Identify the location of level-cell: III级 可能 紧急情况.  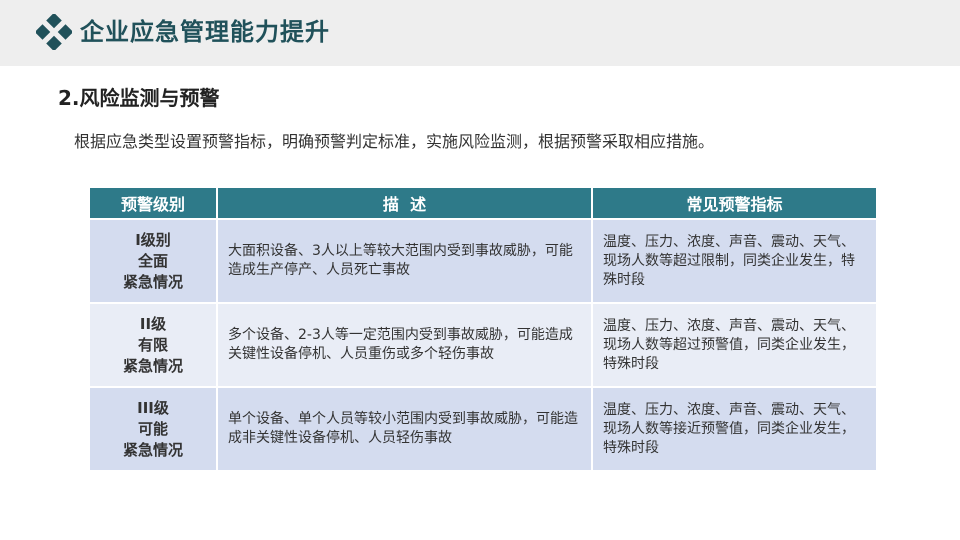
(154, 428).